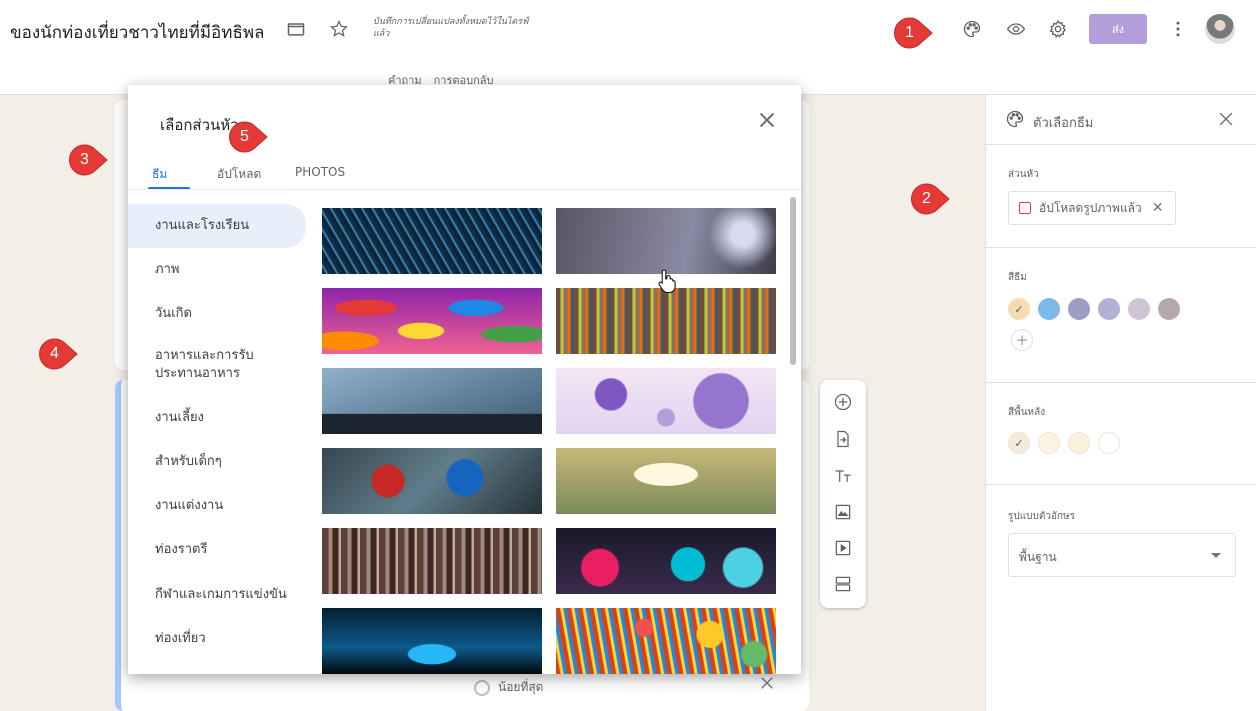 The height and width of the screenshot is (711, 1256). I want to click on send-button: ส่ง, so click(1118, 29).